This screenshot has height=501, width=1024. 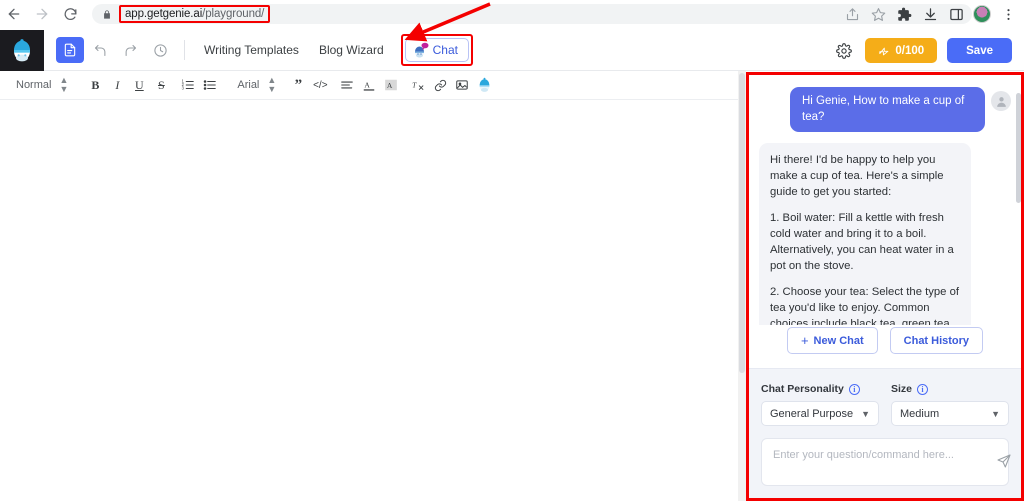 I want to click on ai-assist-button, so click(x=484, y=85).